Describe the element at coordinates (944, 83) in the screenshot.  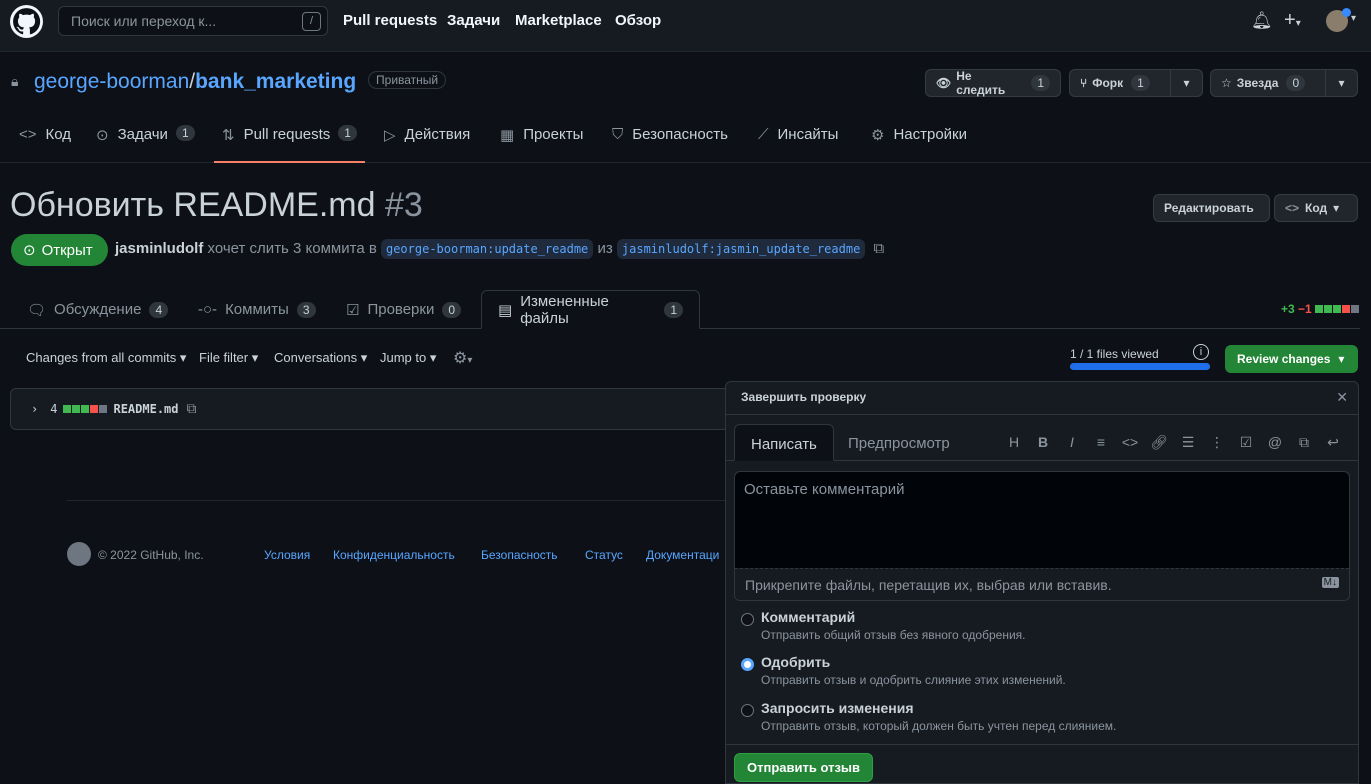
I see `eye-icon: 👁︎` at that location.